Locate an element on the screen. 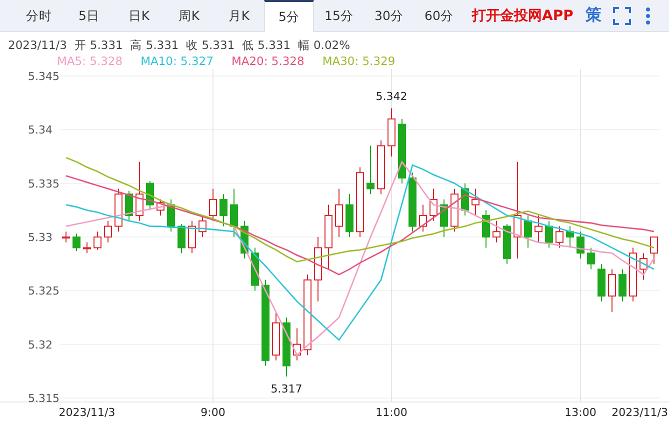  app-download-link: 打开金投网APP is located at coordinates (523, 15).